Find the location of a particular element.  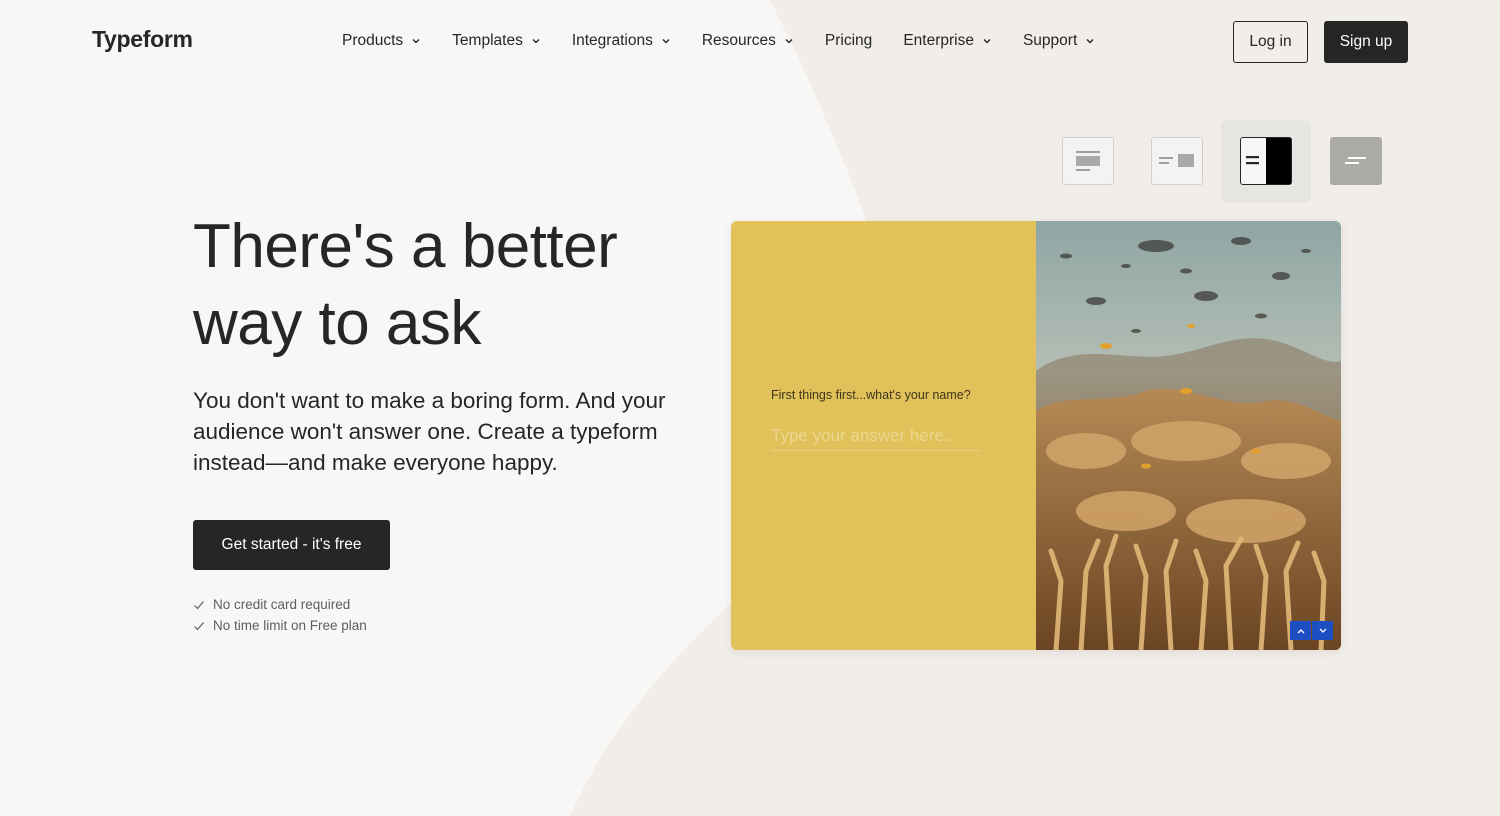

hero-title-line2: way to ask is located at coordinates (337, 323).